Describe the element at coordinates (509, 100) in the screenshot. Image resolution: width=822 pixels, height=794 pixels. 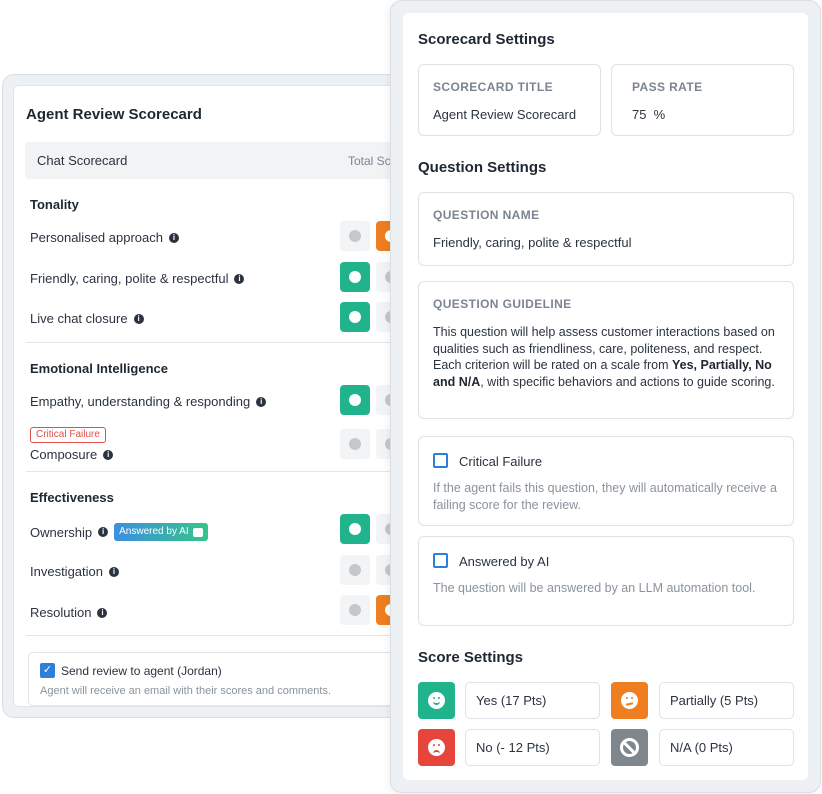
I see `scorecard-title-field: SCORECARD TITLE Agent Review Scorecard` at that location.